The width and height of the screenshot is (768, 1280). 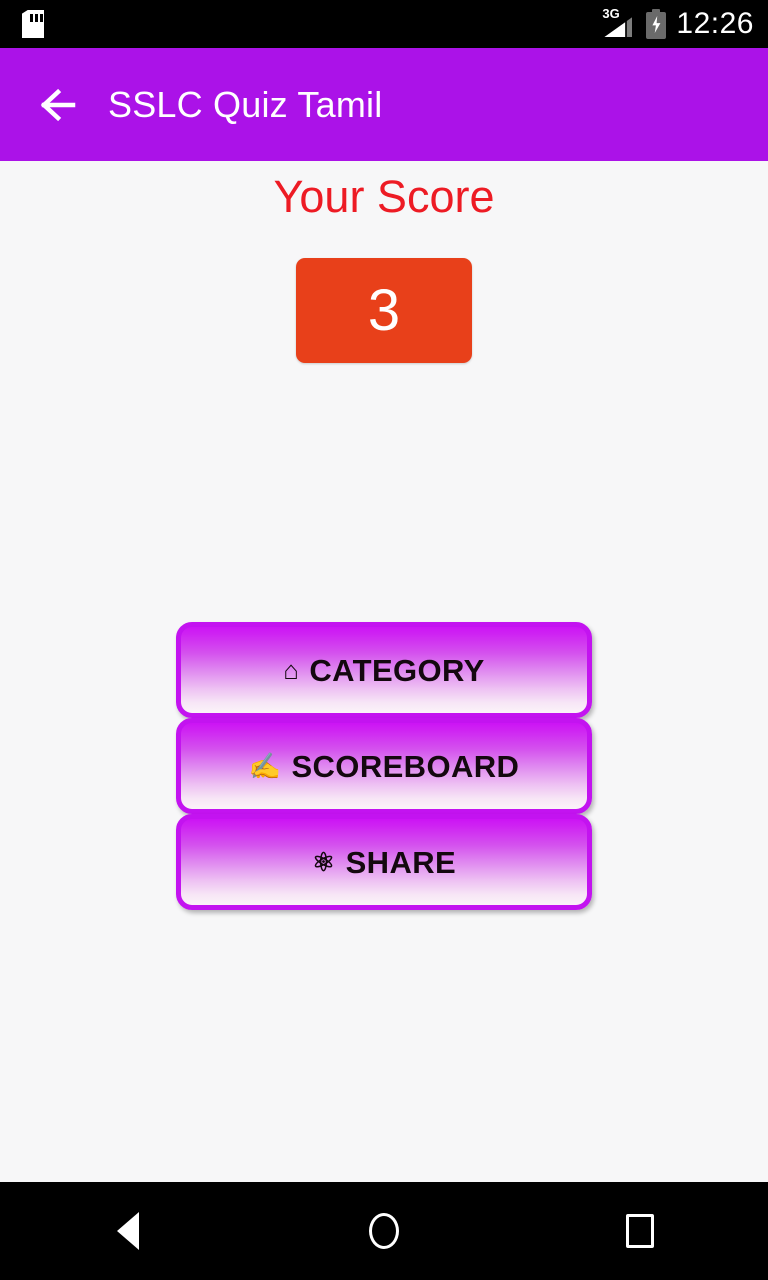 I want to click on score-value: 3, so click(x=384, y=310).